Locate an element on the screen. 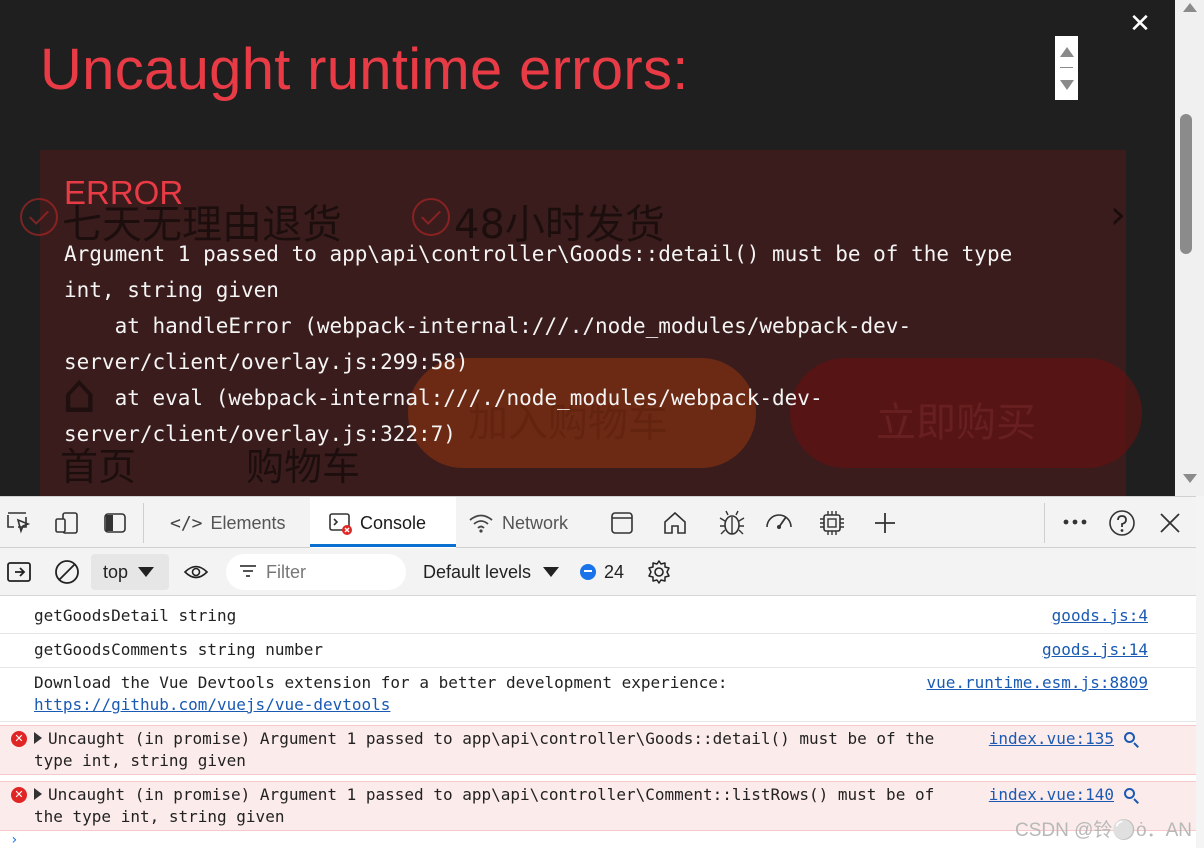  tab-elements: </> Elements is located at coordinates (233, 523).